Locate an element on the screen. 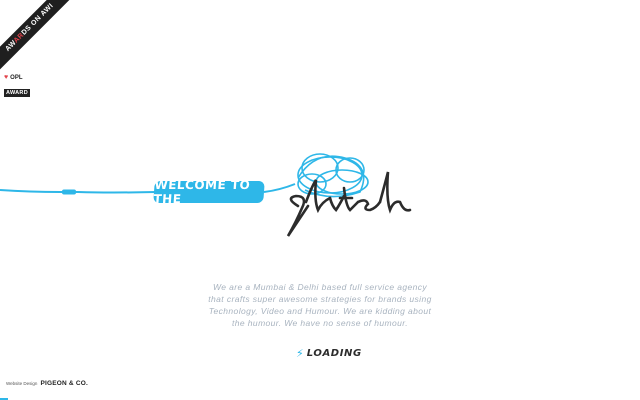 This screenshot has width=640, height=400. description-line: the humour. We have no sense of humour. is located at coordinates (320, 323).